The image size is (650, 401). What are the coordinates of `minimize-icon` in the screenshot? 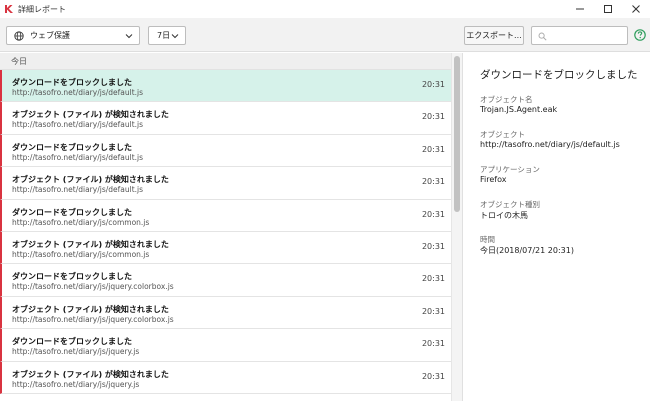 It's located at (580, 9).